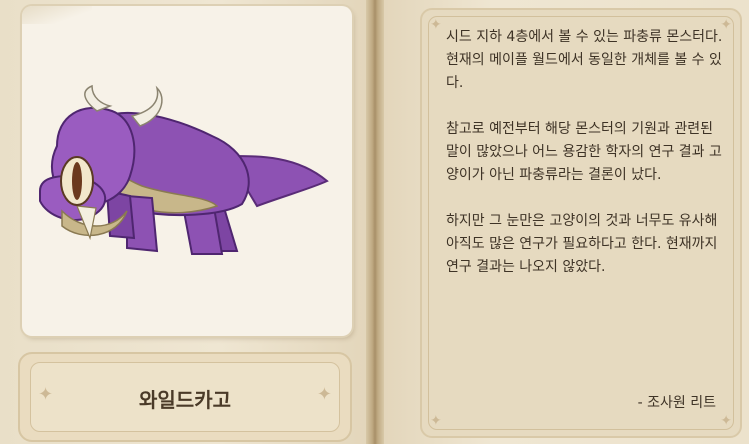  I want to click on monster-name-plate: ✦ ✦ 와일드카고, so click(185, 397).